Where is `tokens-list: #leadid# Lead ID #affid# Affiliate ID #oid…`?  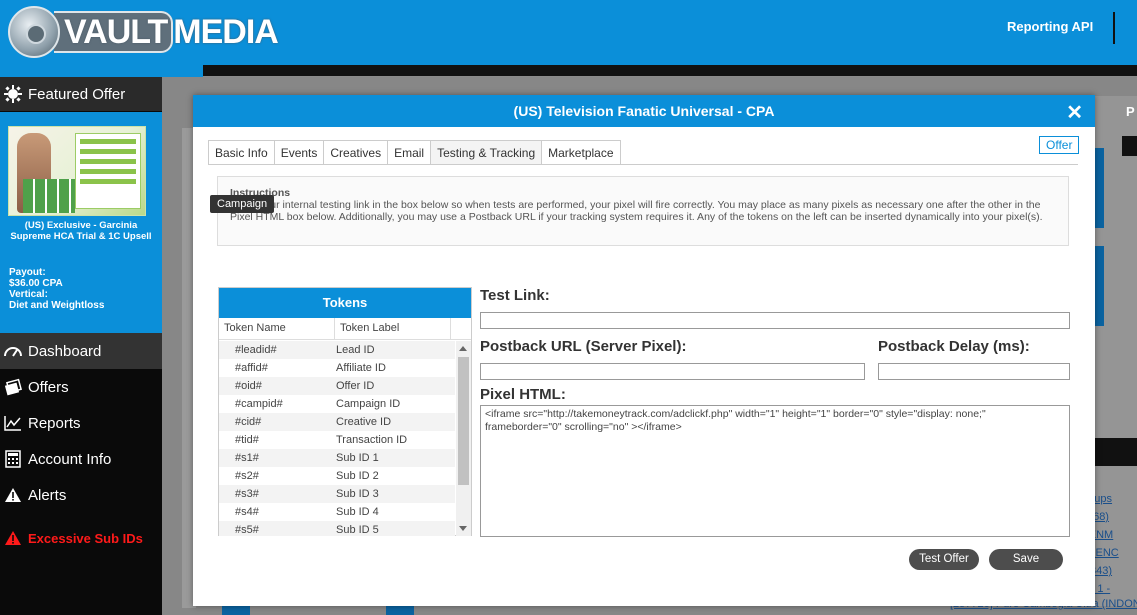
tokens-list: #leadid# Lead ID #affid# Affiliate ID #oid… is located at coordinates (337, 438).